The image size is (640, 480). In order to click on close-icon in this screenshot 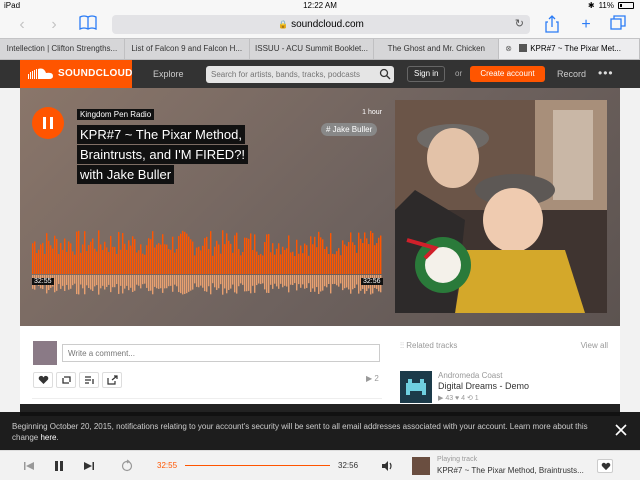, I will do `click(621, 430)`.